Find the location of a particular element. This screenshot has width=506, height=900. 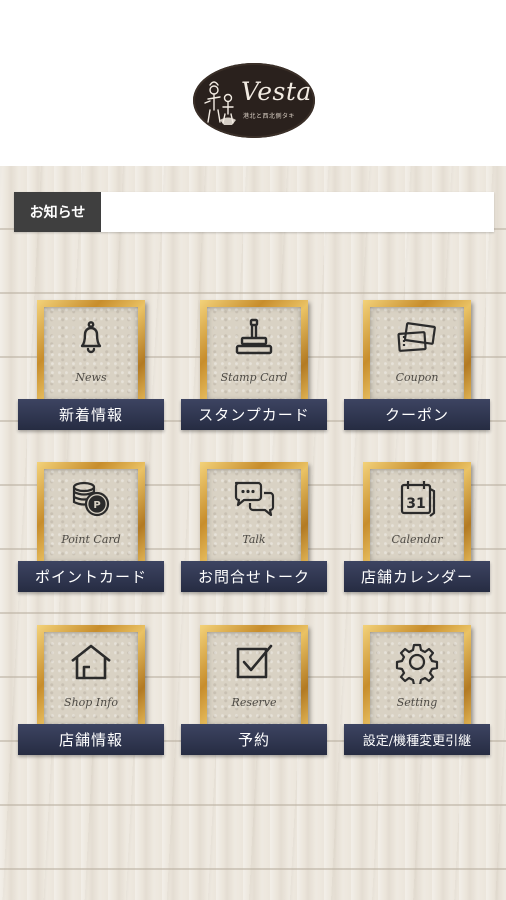

menu-stamp-card: Stamp Card スタンプカード is located at coordinates (264, 369).